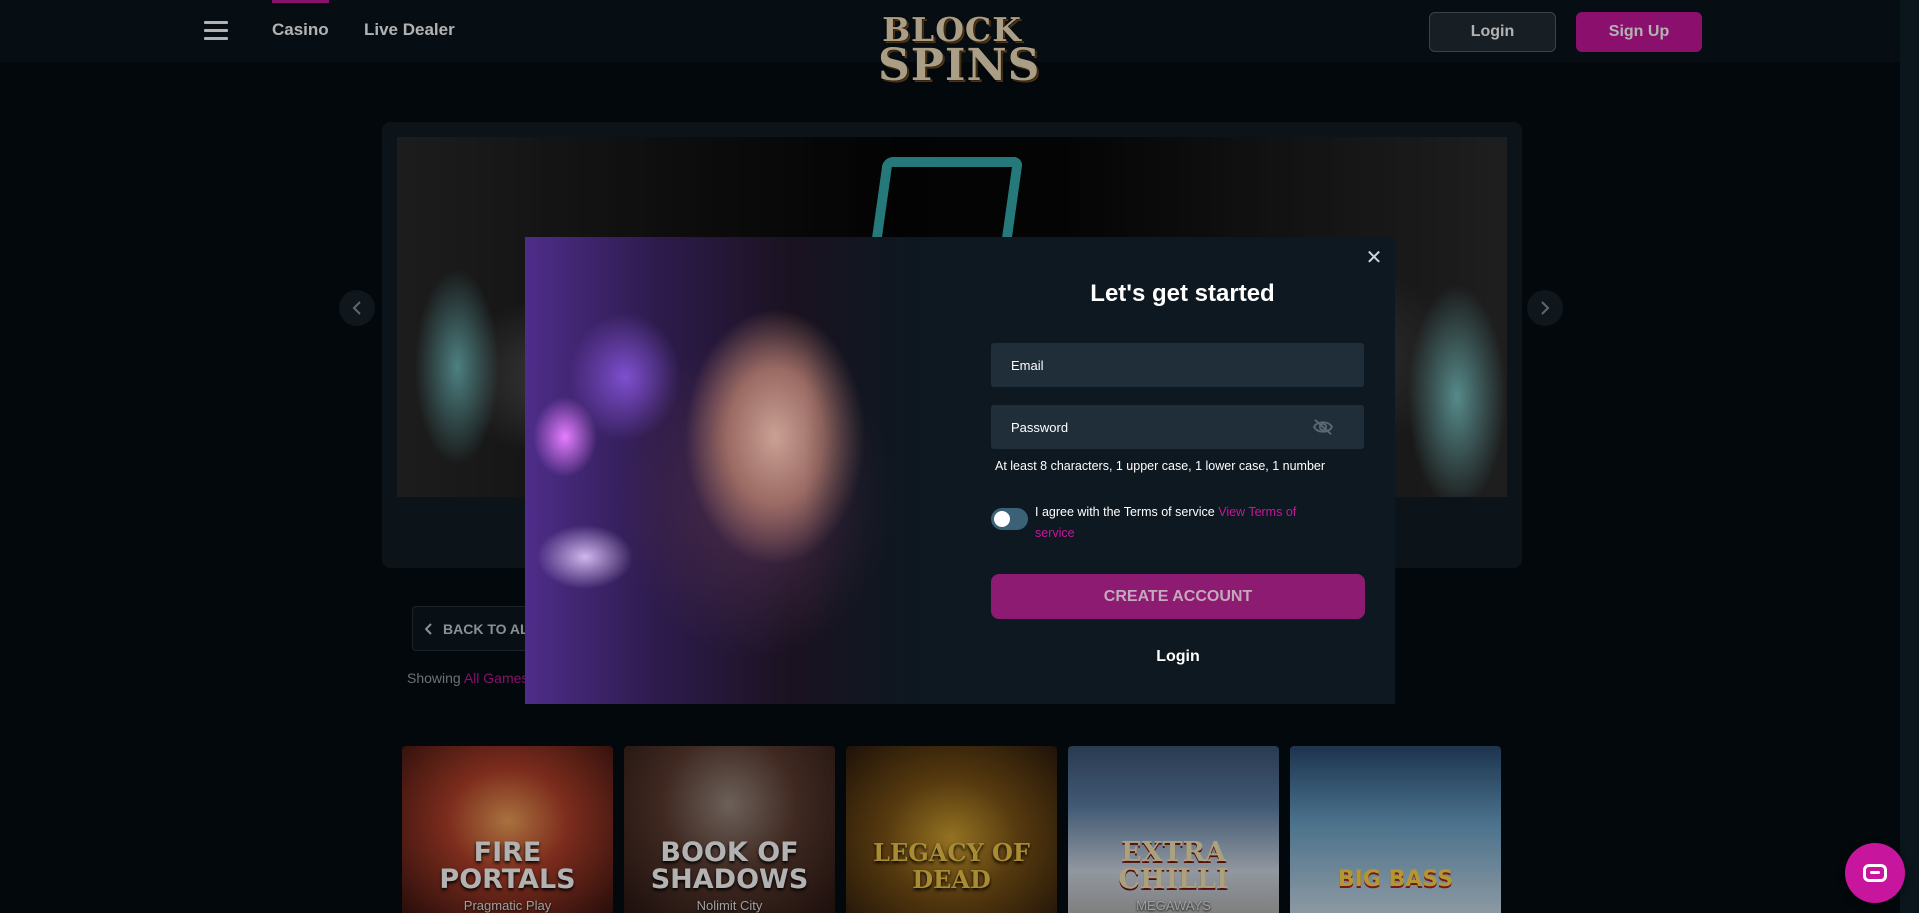 The height and width of the screenshot is (913, 1919). I want to click on modal-login-link: Login, so click(1178, 657).